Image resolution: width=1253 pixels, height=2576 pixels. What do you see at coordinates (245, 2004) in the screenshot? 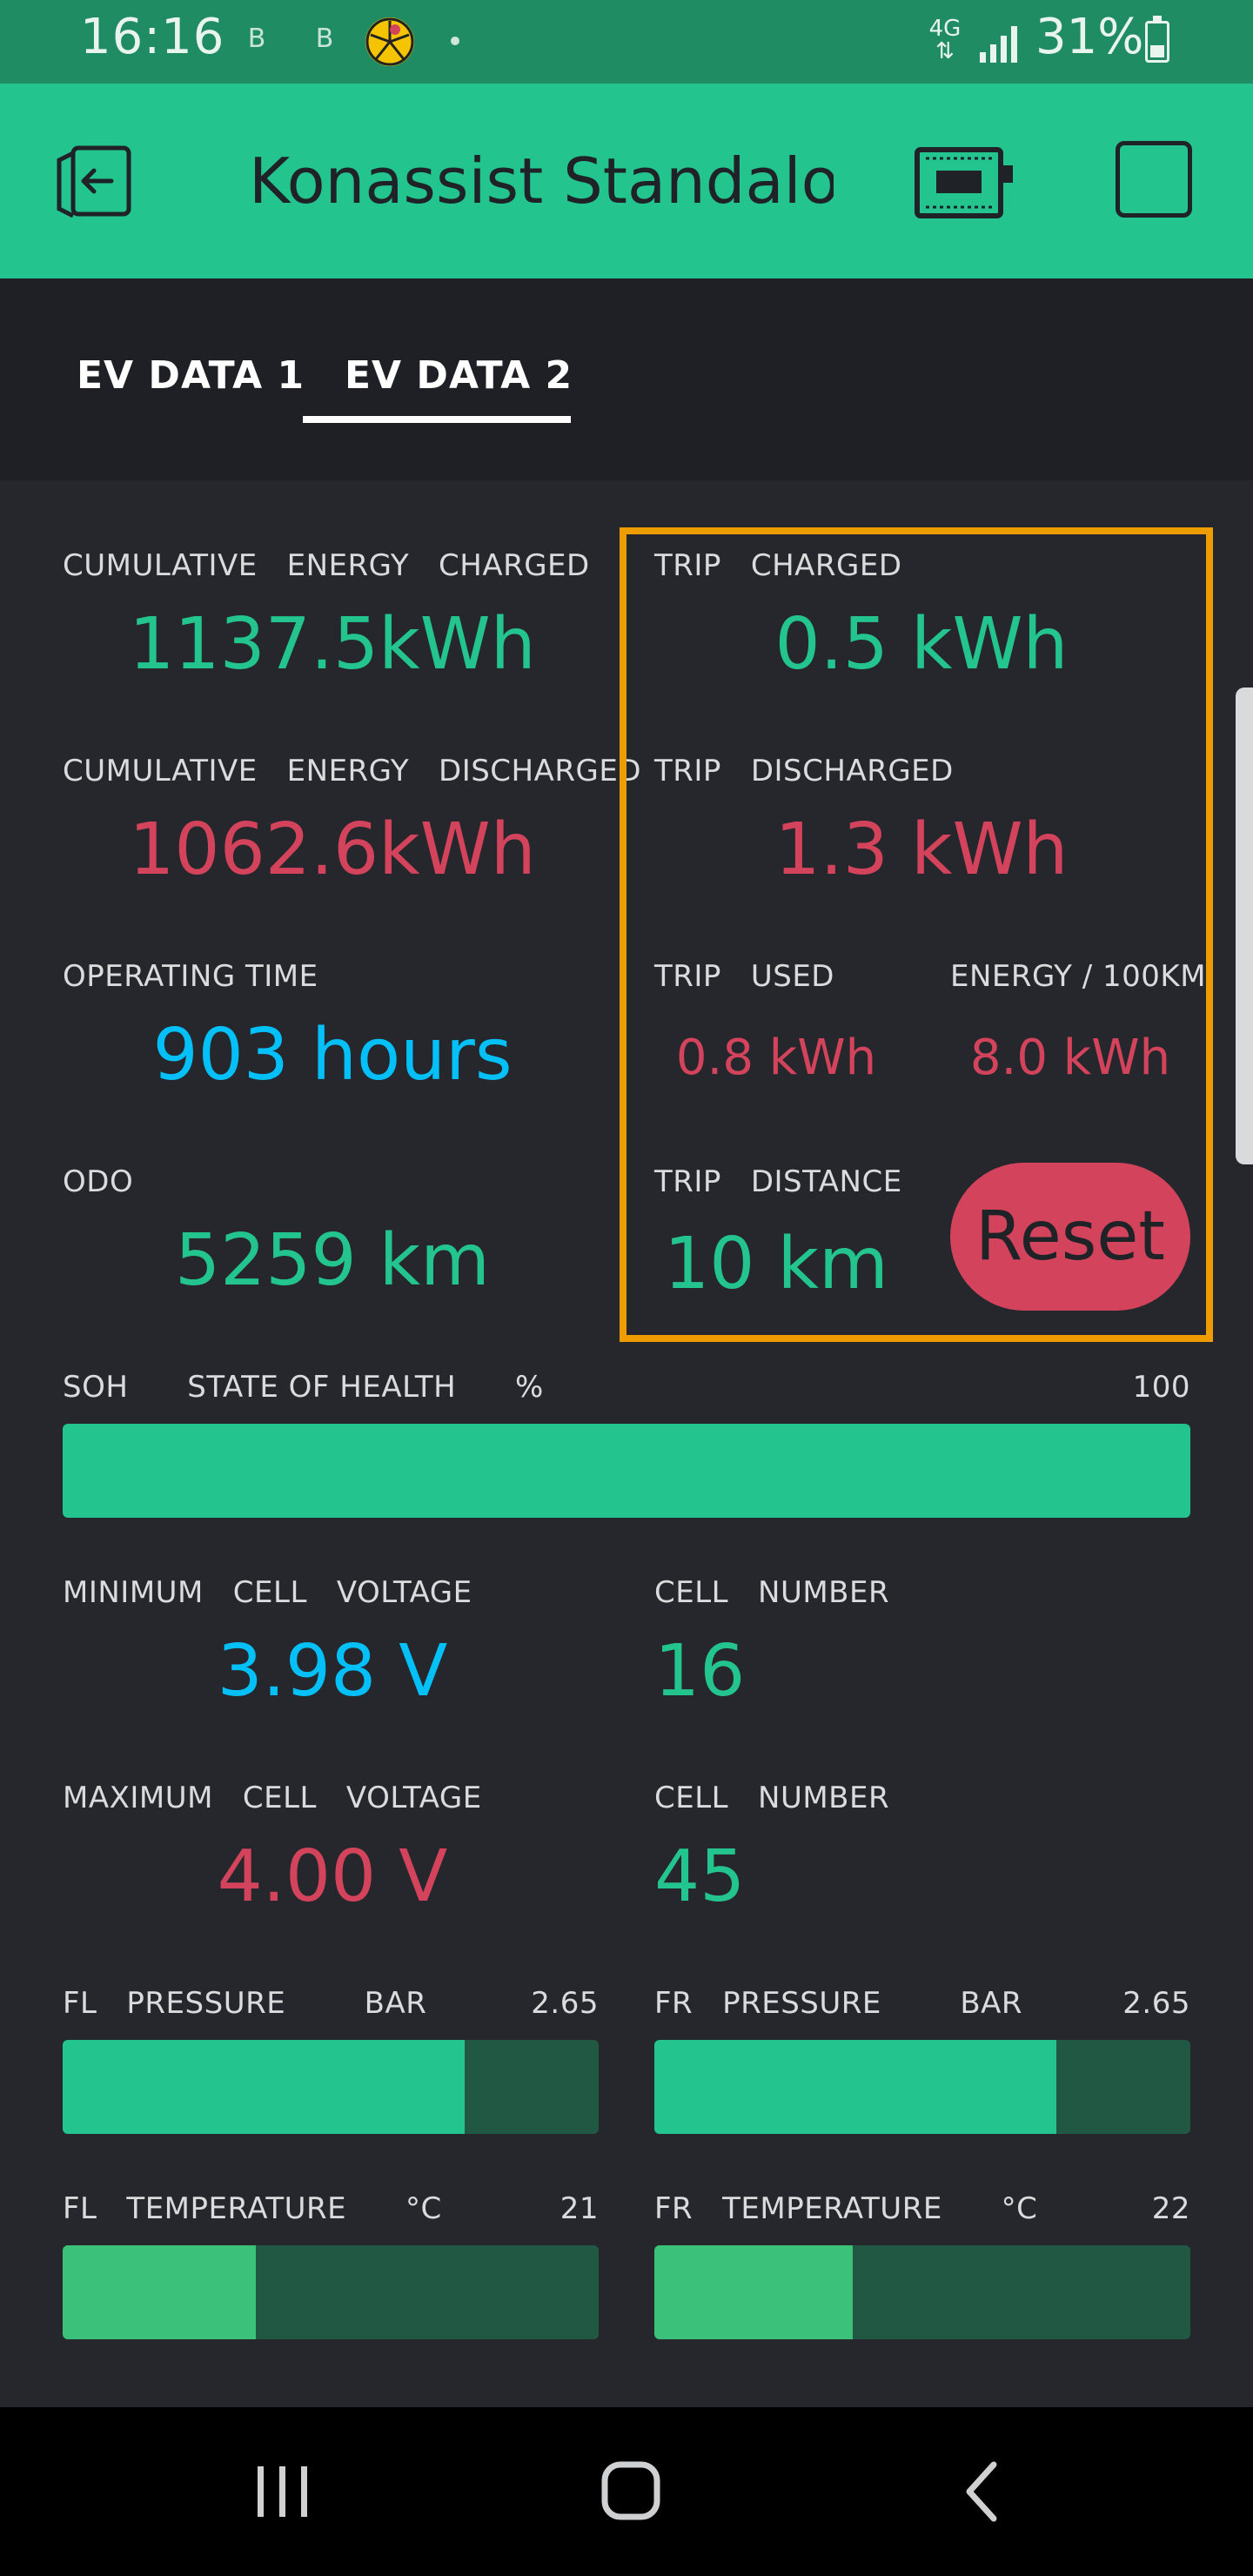
I see `fl-pressure-label: FL PRESSURE BAR` at bounding box center [245, 2004].